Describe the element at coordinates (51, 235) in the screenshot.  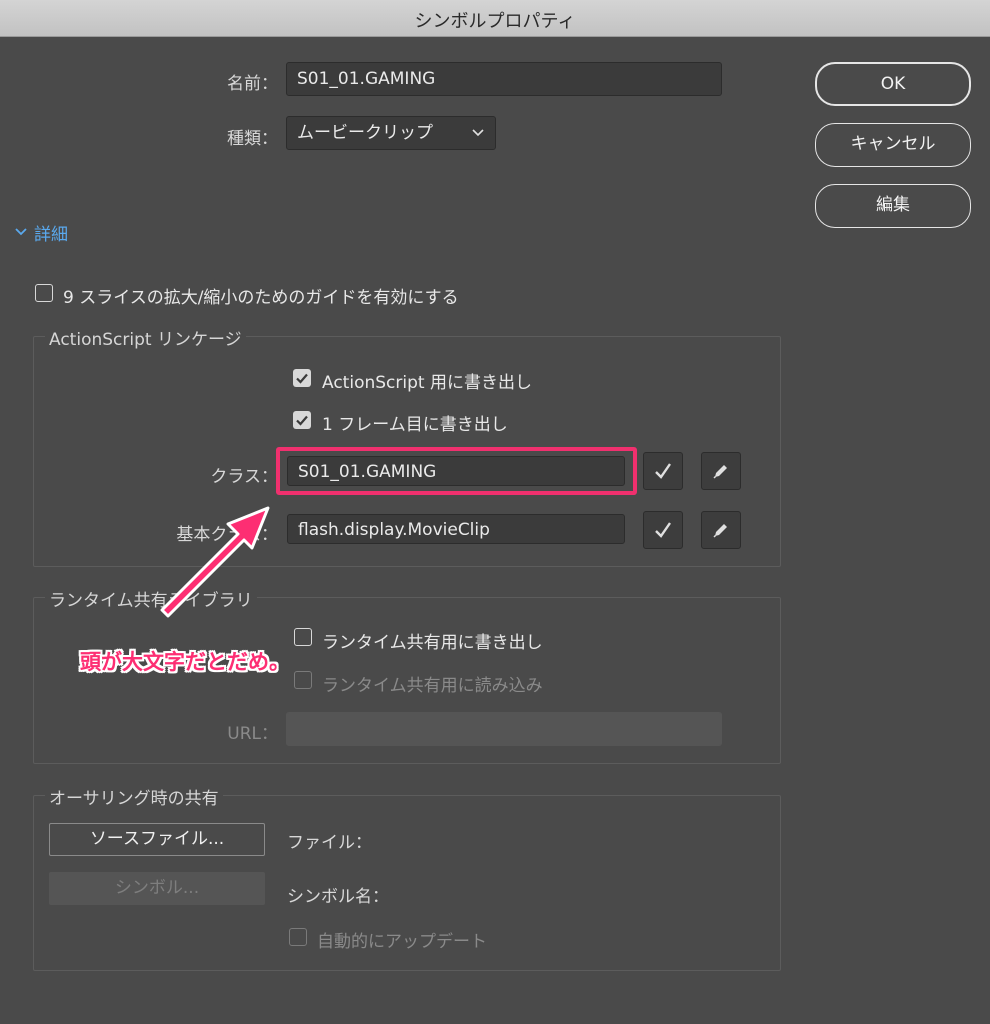
I see `advanced-toggle-label: 詳細` at that location.